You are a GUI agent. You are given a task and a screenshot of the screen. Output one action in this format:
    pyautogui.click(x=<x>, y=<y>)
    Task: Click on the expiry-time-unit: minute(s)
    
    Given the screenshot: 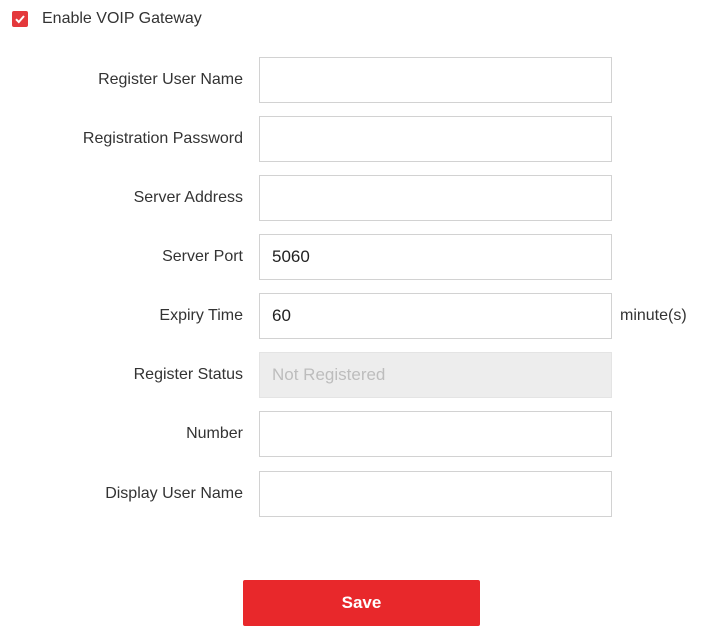 What is the action you would take?
    pyautogui.click(x=653, y=315)
    